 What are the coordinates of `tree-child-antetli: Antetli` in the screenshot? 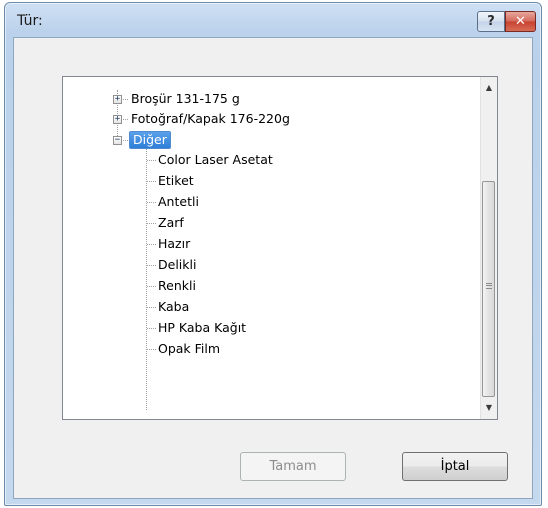 It's located at (178, 202).